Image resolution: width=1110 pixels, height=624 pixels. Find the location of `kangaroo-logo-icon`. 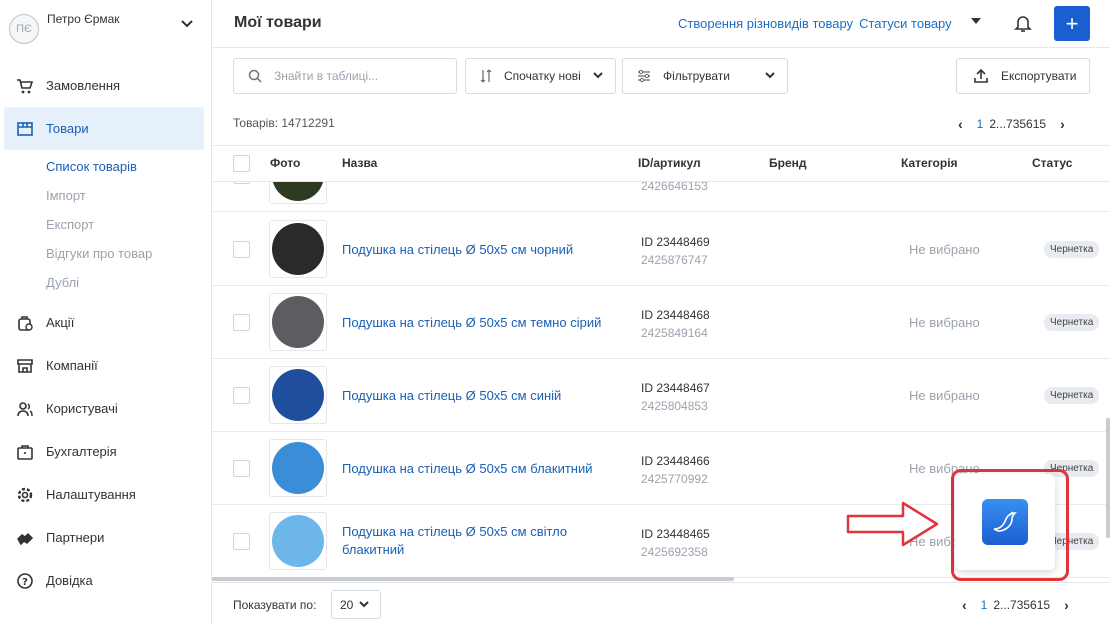

kangaroo-logo-icon is located at coordinates (1005, 522).